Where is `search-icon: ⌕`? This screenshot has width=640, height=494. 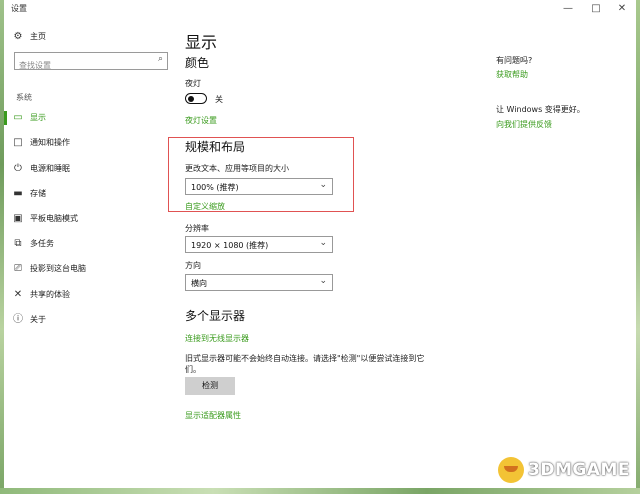 search-icon: ⌕ is located at coordinates (160, 59).